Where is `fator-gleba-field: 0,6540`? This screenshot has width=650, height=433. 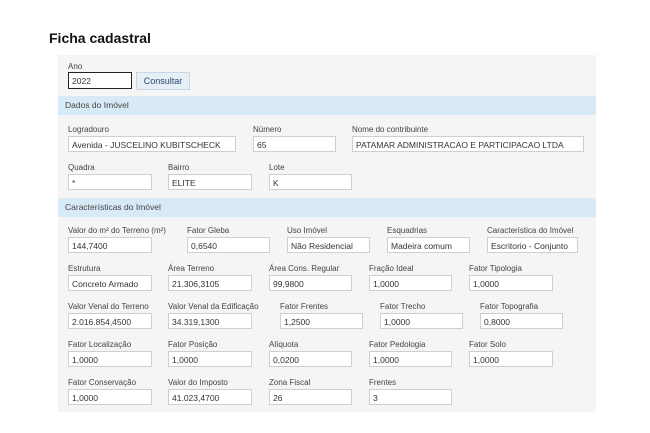 fator-gleba-field: 0,6540 is located at coordinates (228, 245).